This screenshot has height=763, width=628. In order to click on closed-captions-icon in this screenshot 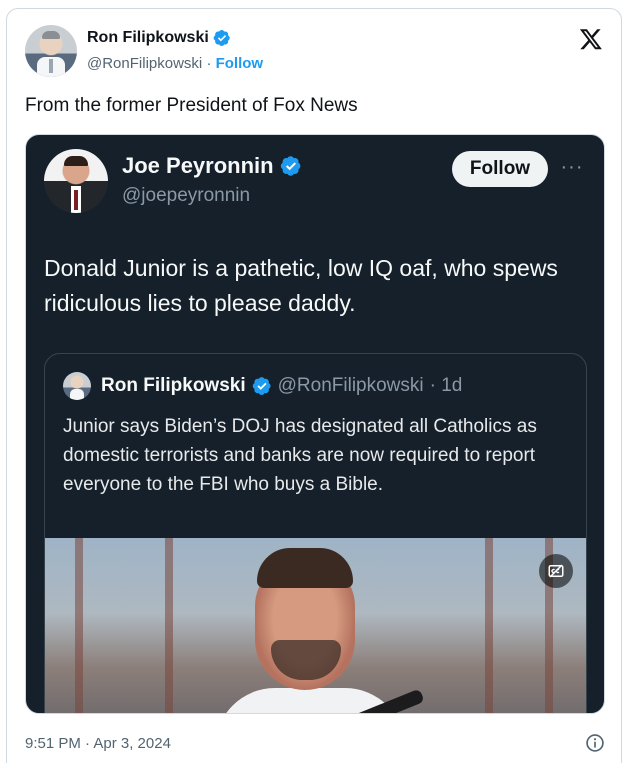, I will do `click(556, 571)`.